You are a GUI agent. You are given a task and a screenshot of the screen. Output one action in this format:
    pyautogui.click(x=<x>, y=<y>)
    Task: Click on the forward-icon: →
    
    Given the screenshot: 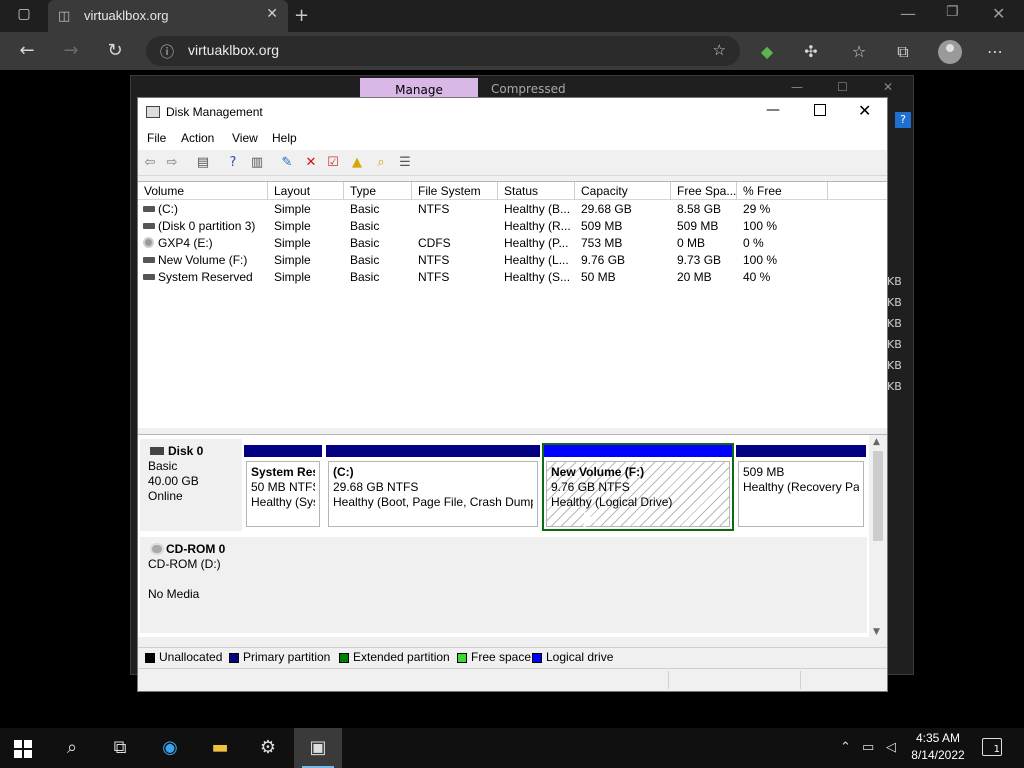 What is the action you would take?
    pyautogui.click(x=71, y=51)
    